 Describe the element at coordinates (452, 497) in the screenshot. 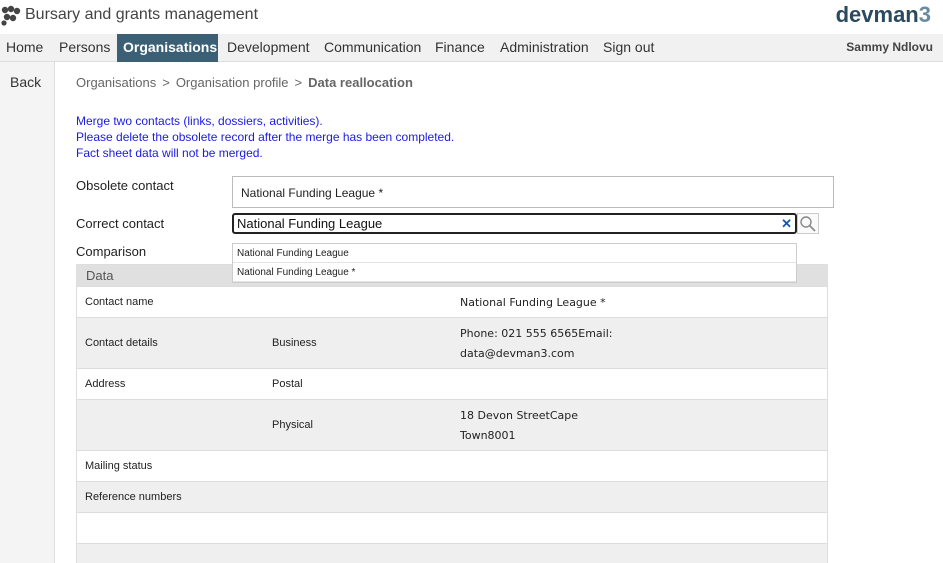

I see `table-row: Reference numbers` at that location.